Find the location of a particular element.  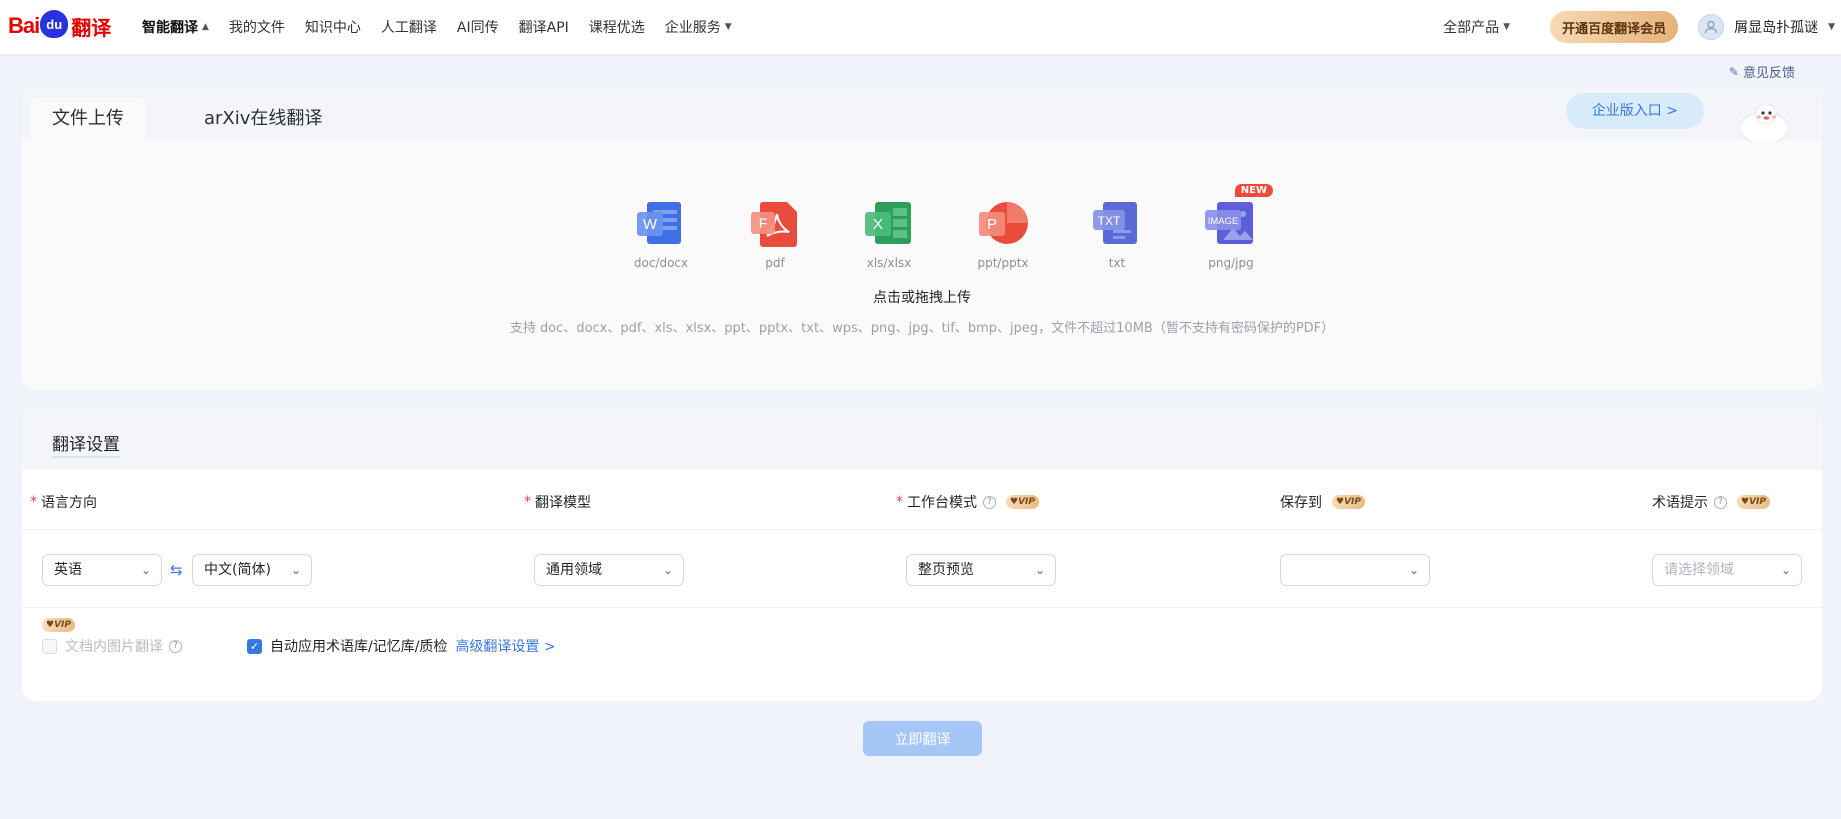

svg-text: IMAGE is located at coordinates (1223, 221).